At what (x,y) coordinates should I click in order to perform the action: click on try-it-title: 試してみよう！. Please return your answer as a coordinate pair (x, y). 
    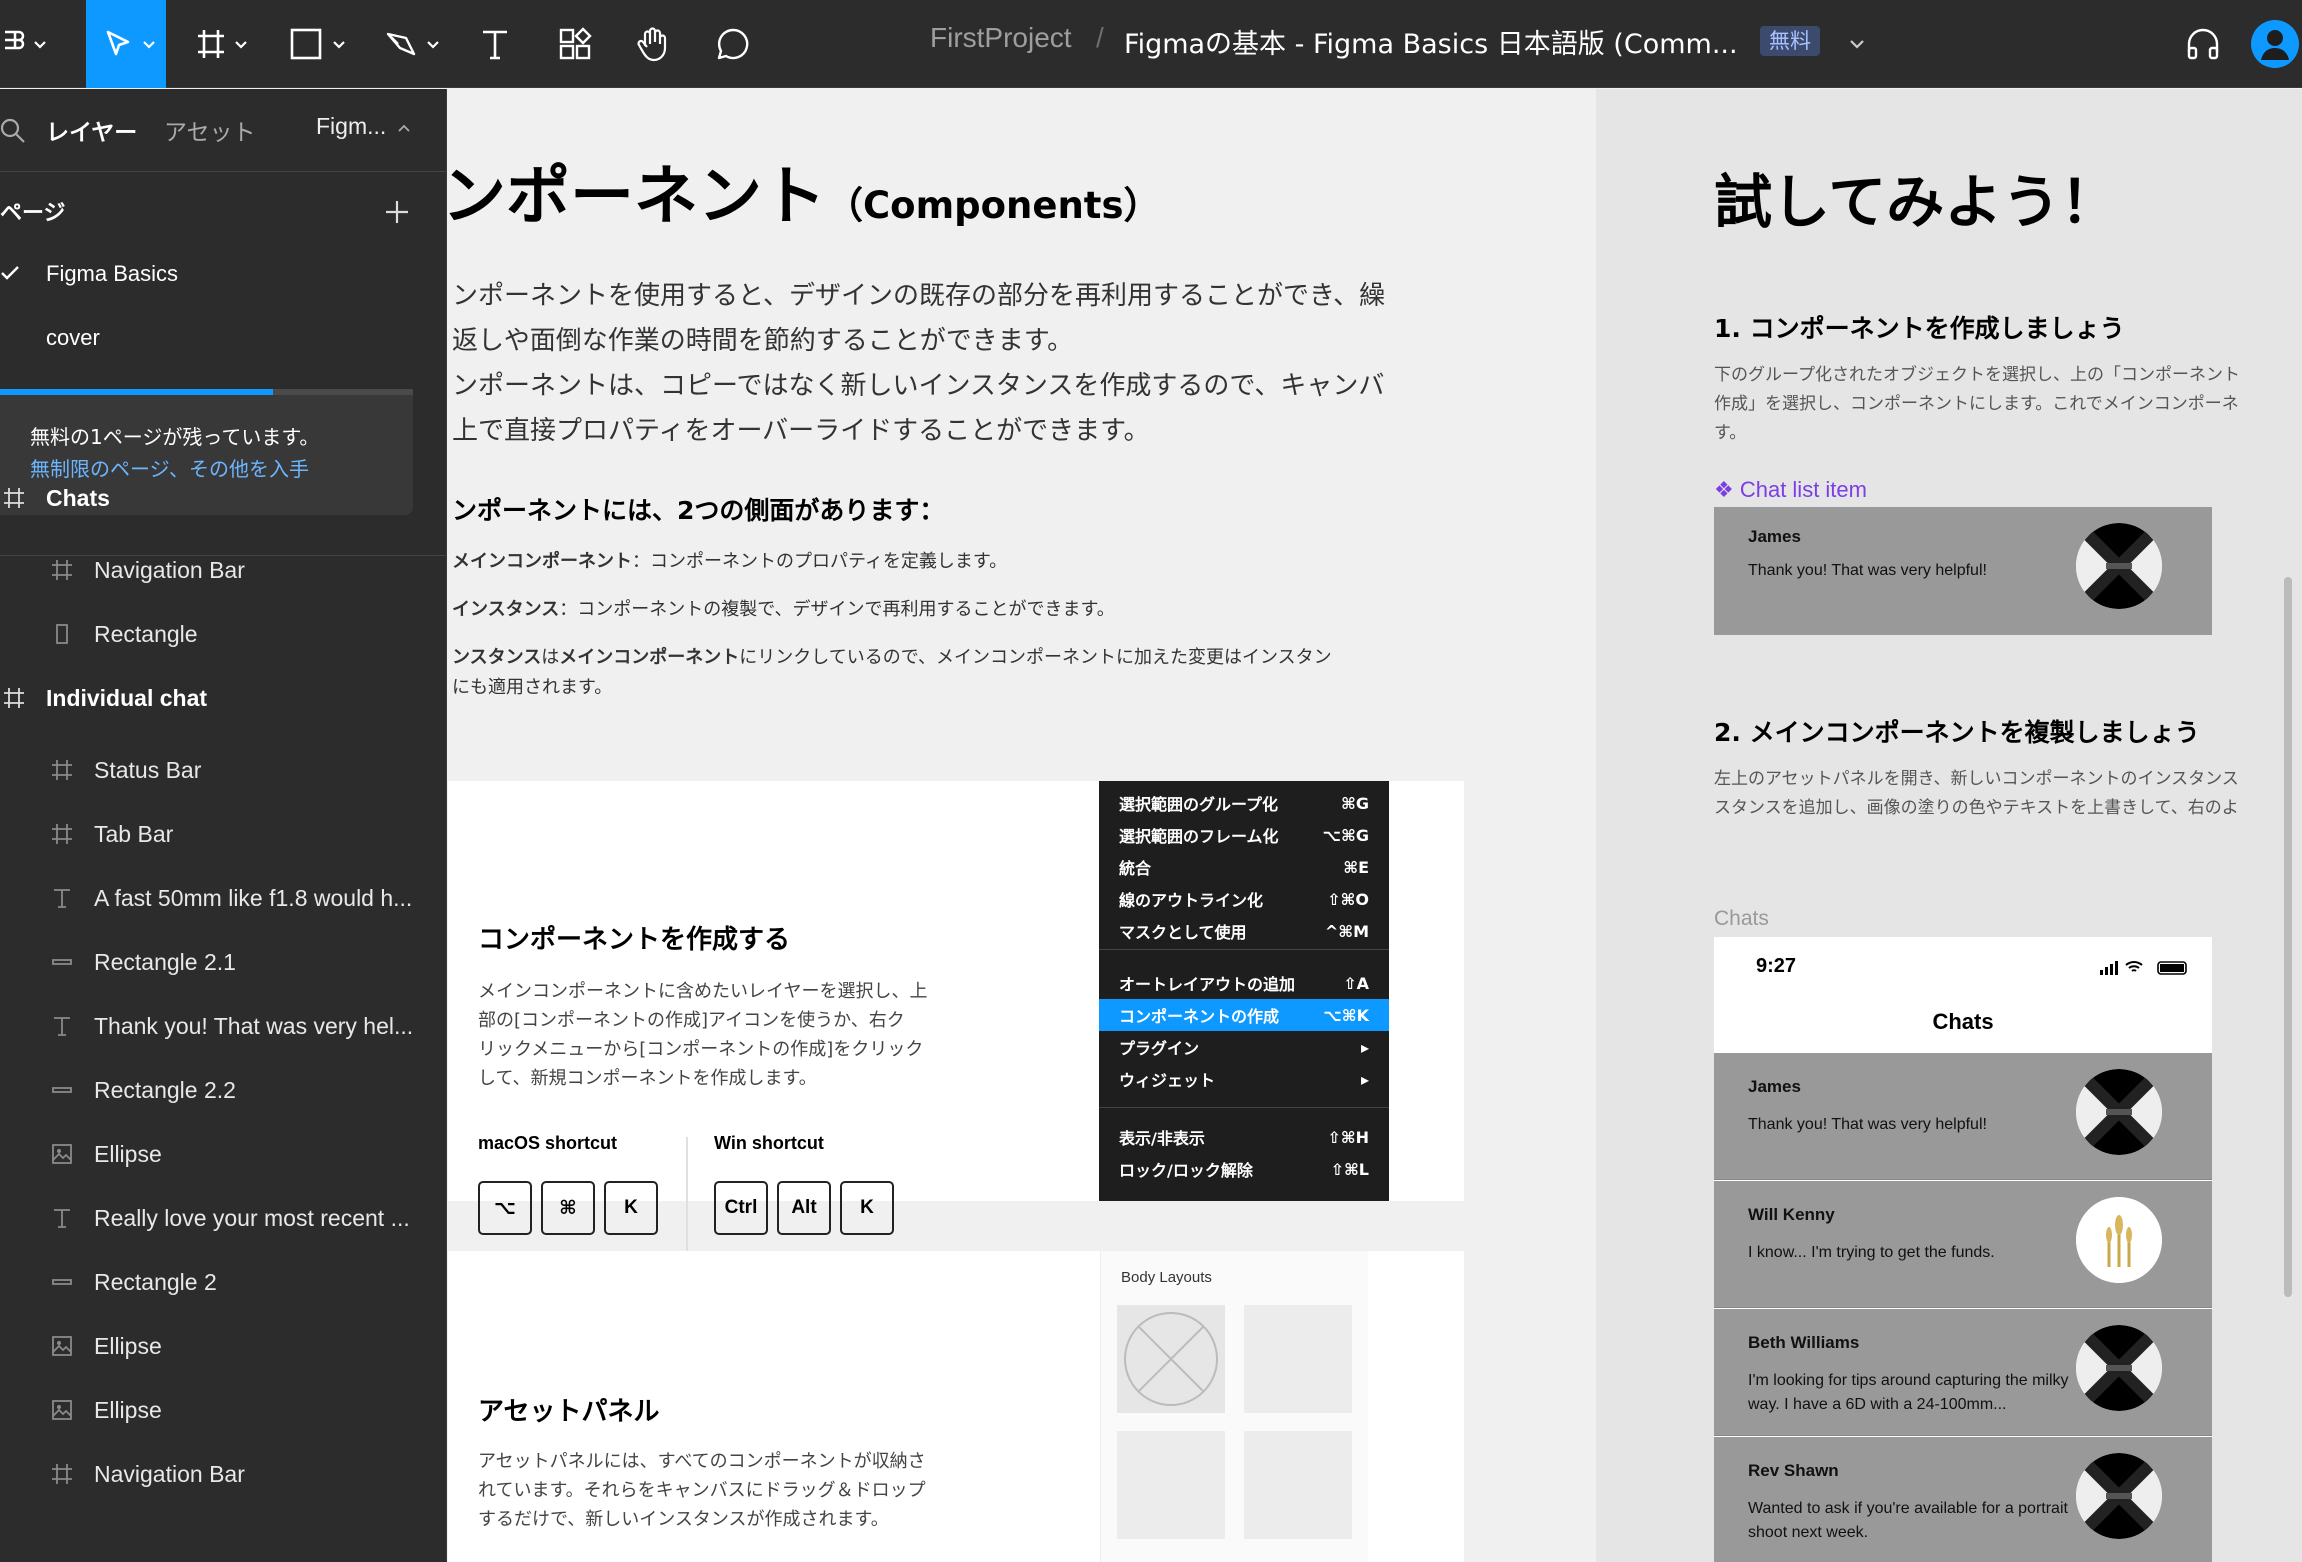
    Looking at the image, I should click on (1916, 202).